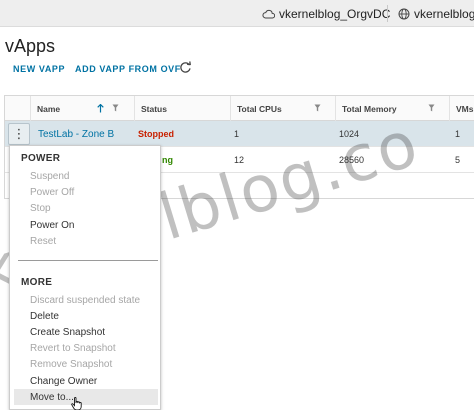  I want to click on table-row: ⋮ TestLab - Zone B Stopped 1 1024 1, so click(239, 134).